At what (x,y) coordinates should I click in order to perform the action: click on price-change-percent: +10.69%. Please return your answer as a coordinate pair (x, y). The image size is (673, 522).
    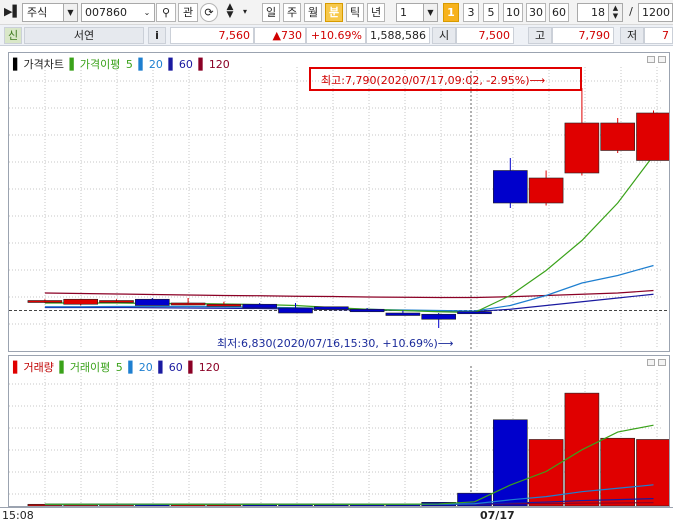
    Looking at the image, I should click on (336, 35).